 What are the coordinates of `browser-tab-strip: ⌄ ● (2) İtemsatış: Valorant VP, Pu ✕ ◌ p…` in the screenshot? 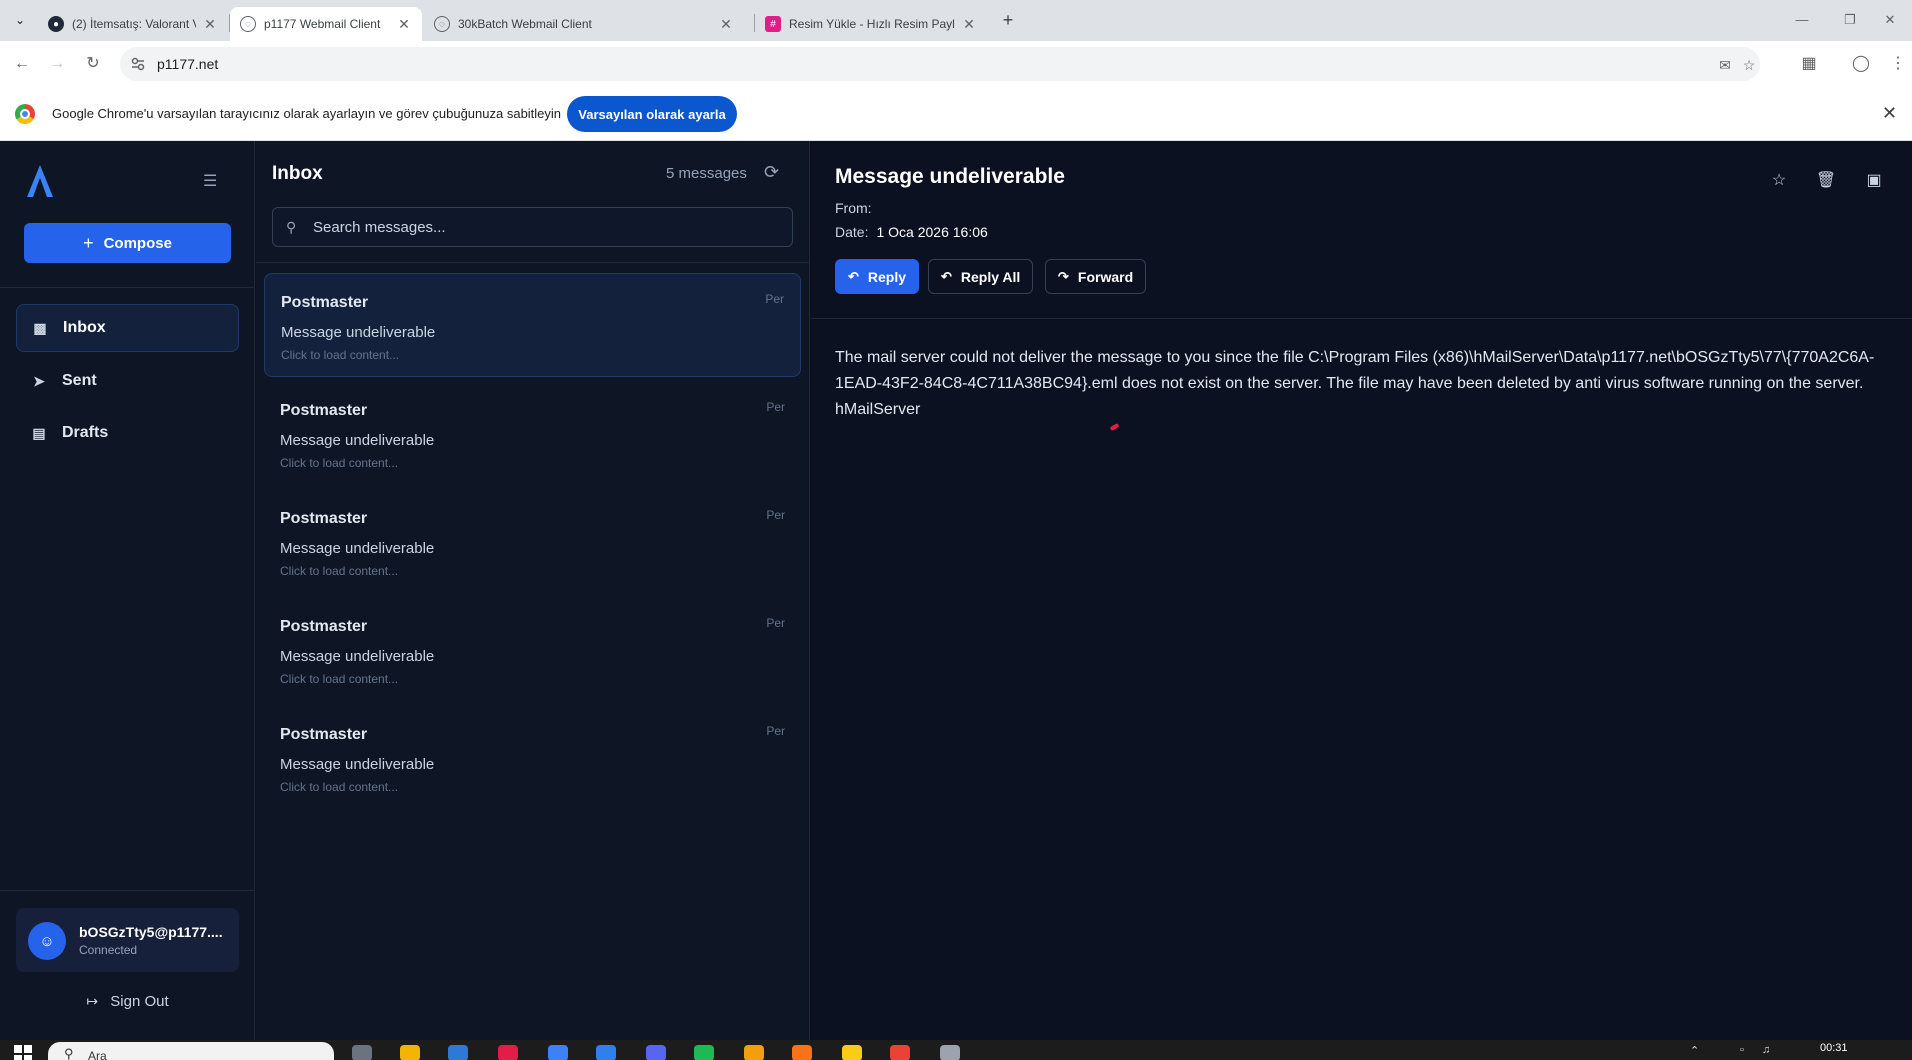 It's located at (956, 20).